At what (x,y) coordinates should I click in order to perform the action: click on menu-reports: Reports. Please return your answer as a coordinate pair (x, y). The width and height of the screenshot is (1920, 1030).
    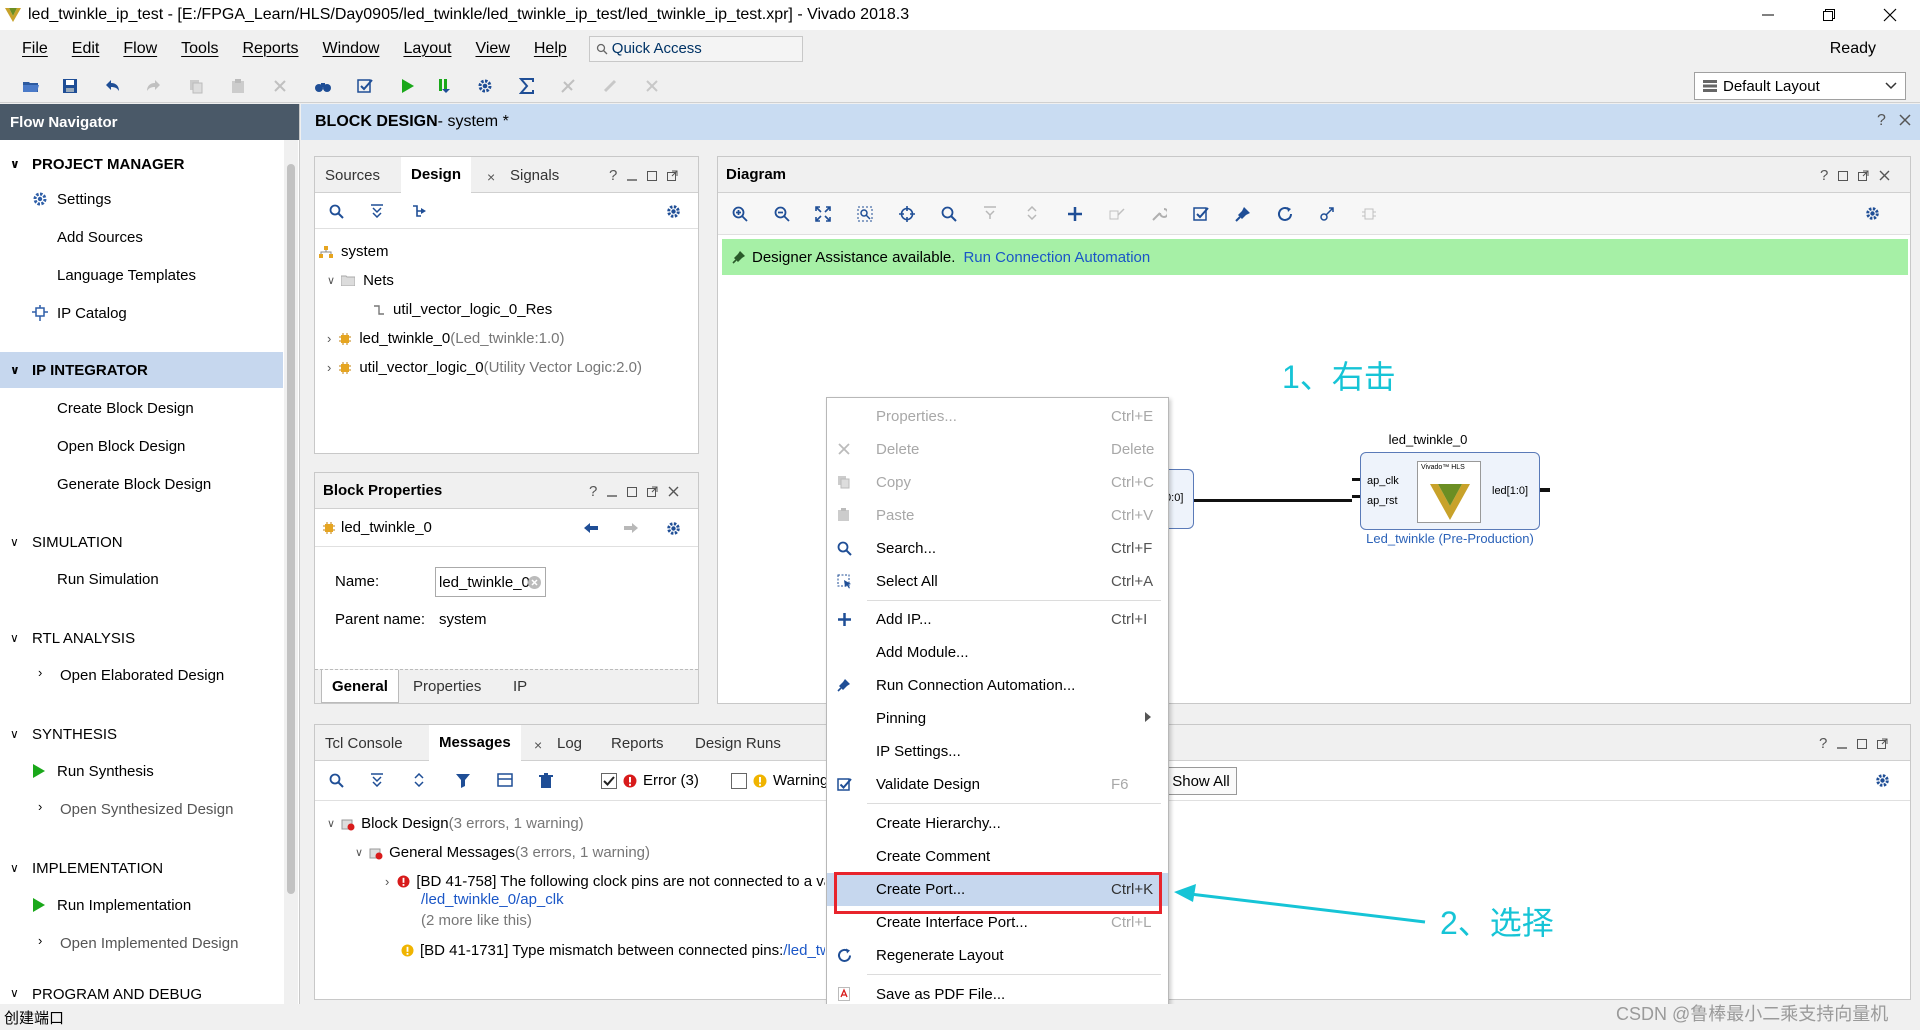
    Looking at the image, I should click on (271, 49).